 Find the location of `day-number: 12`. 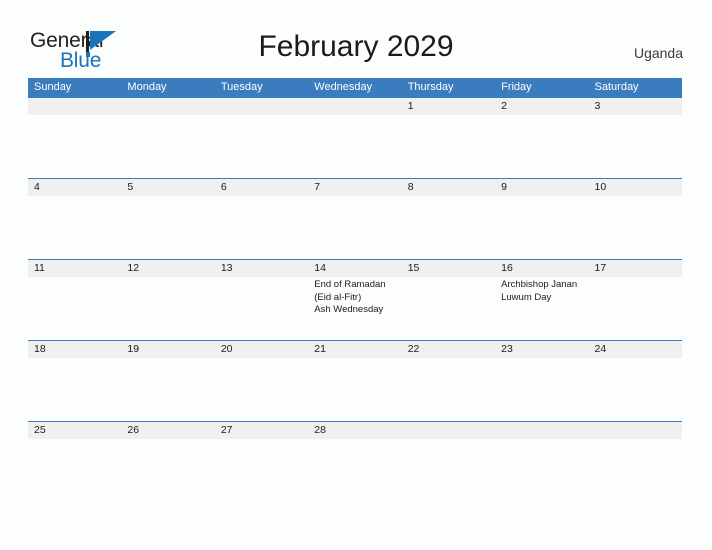

day-number: 12 is located at coordinates (167, 268).